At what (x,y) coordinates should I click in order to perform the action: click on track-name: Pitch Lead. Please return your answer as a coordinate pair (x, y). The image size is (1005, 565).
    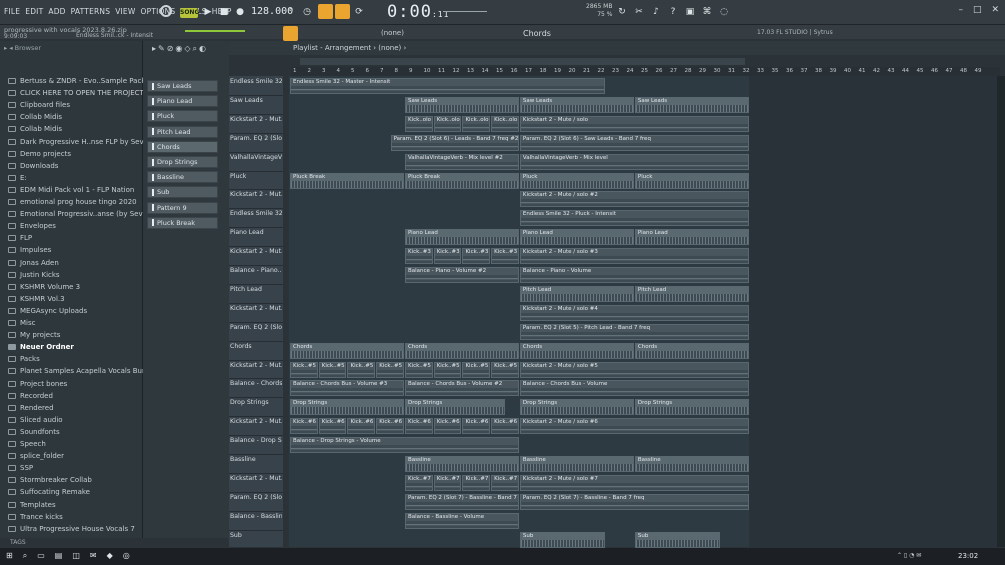
    Looking at the image, I should click on (256, 289).